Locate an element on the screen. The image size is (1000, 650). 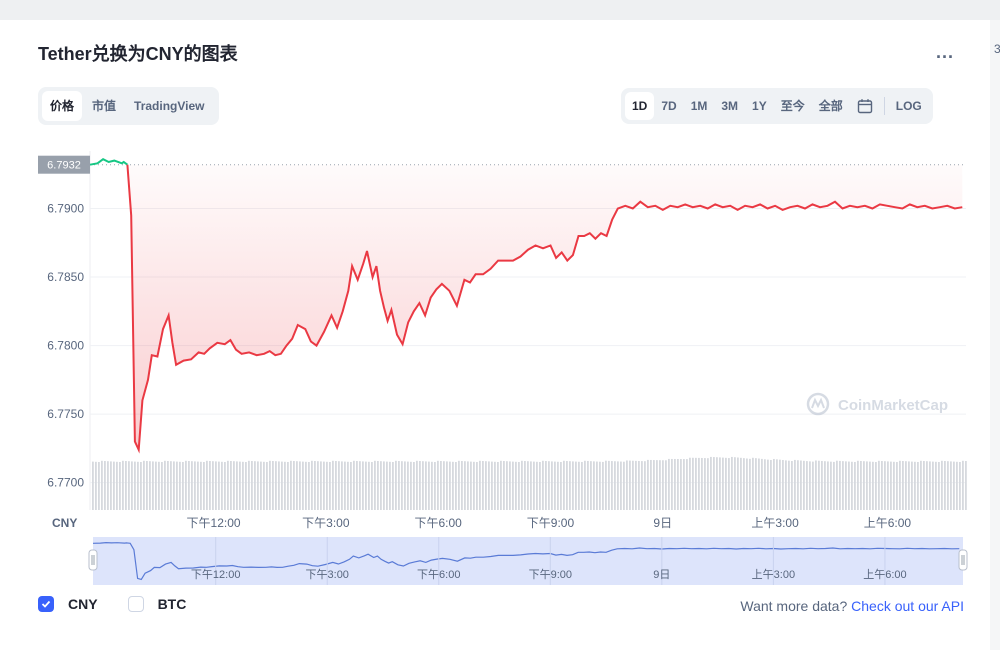
navigator-handle-right is located at coordinates (963, 560).